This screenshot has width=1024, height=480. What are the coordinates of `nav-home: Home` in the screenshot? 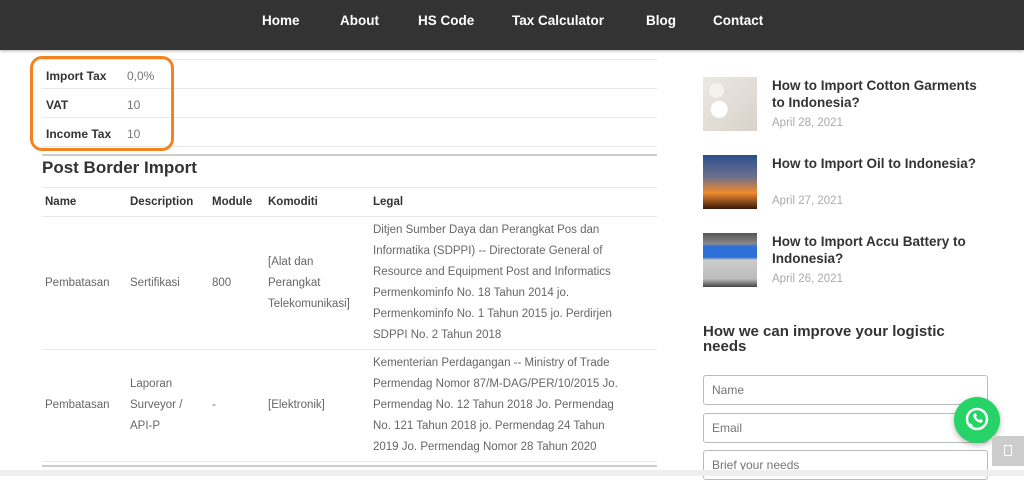 It's located at (281, 20).